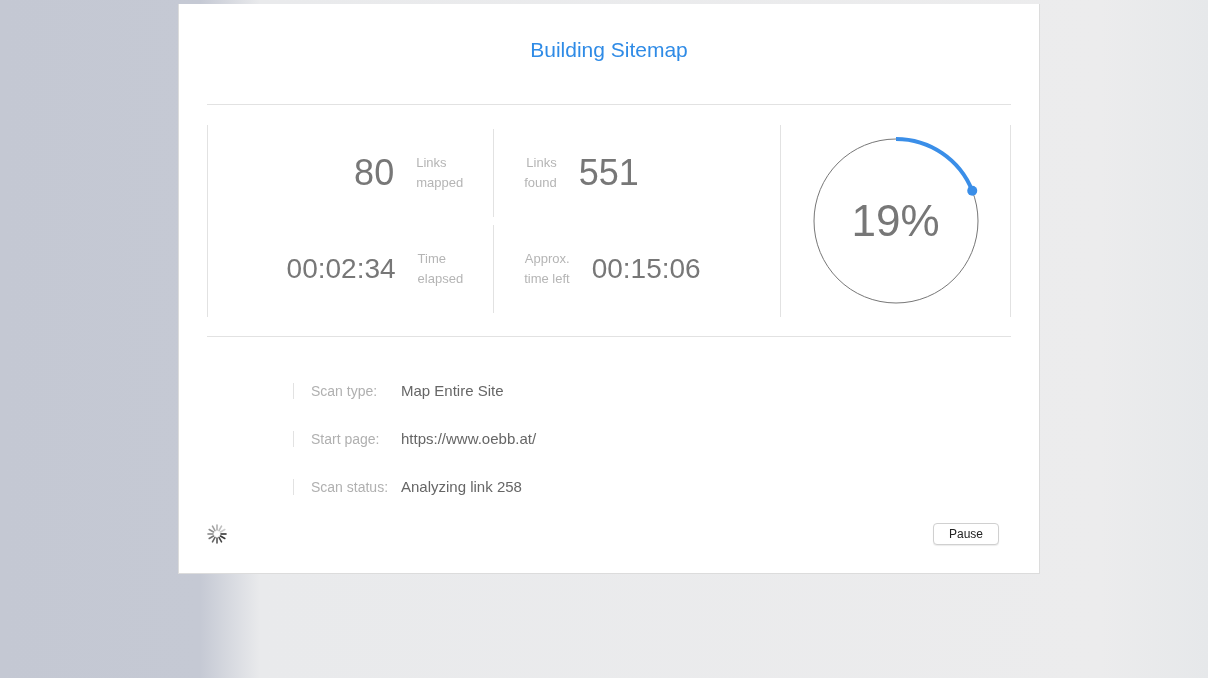 The image size is (1208, 678). What do you see at coordinates (440, 173) in the screenshot?
I see `stat-label: Links mapped` at bounding box center [440, 173].